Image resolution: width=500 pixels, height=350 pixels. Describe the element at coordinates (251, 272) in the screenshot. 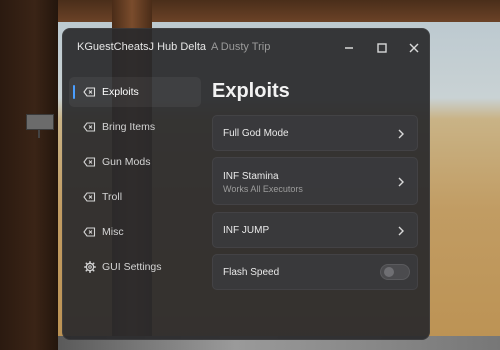

I see `row-label: Flash Speed` at that location.